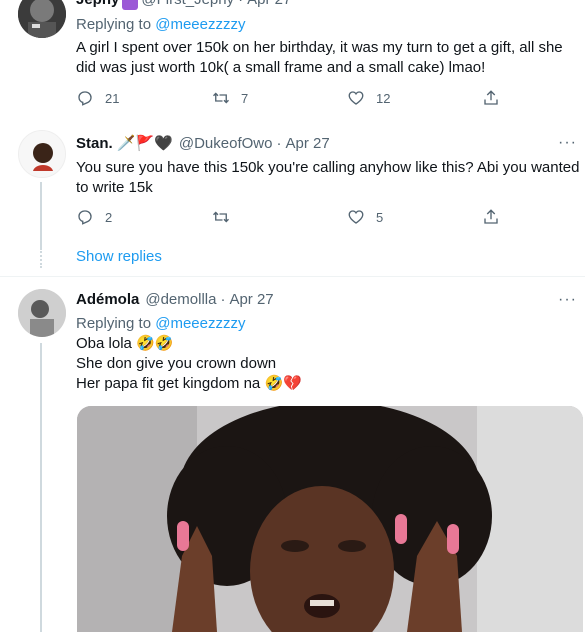  Describe the element at coordinates (124, 143) in the screenshot. I see `author-name: Stan. 🗡️🚩🖤` at that location.